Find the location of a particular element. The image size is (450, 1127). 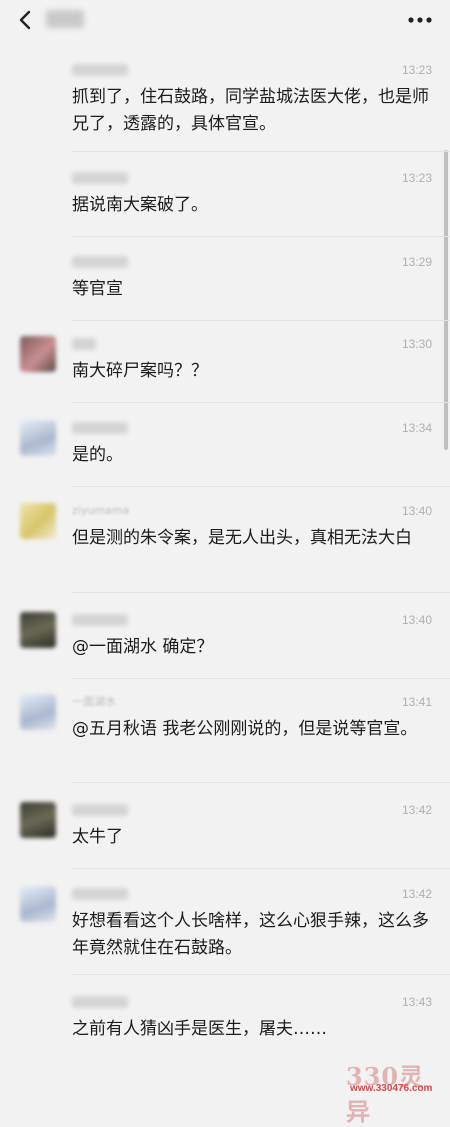

message-time: 13:43 is located at coordinates (416, 1002).